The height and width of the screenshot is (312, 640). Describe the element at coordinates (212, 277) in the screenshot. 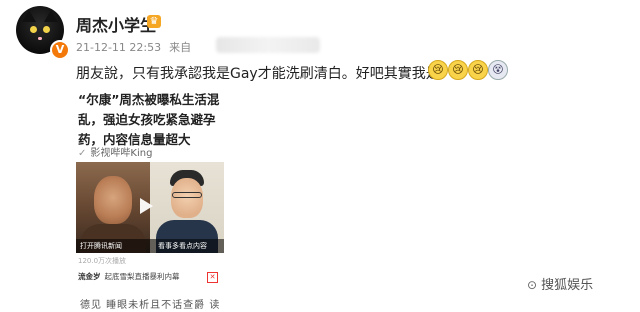

I see `close-icon: ✕` at that location.